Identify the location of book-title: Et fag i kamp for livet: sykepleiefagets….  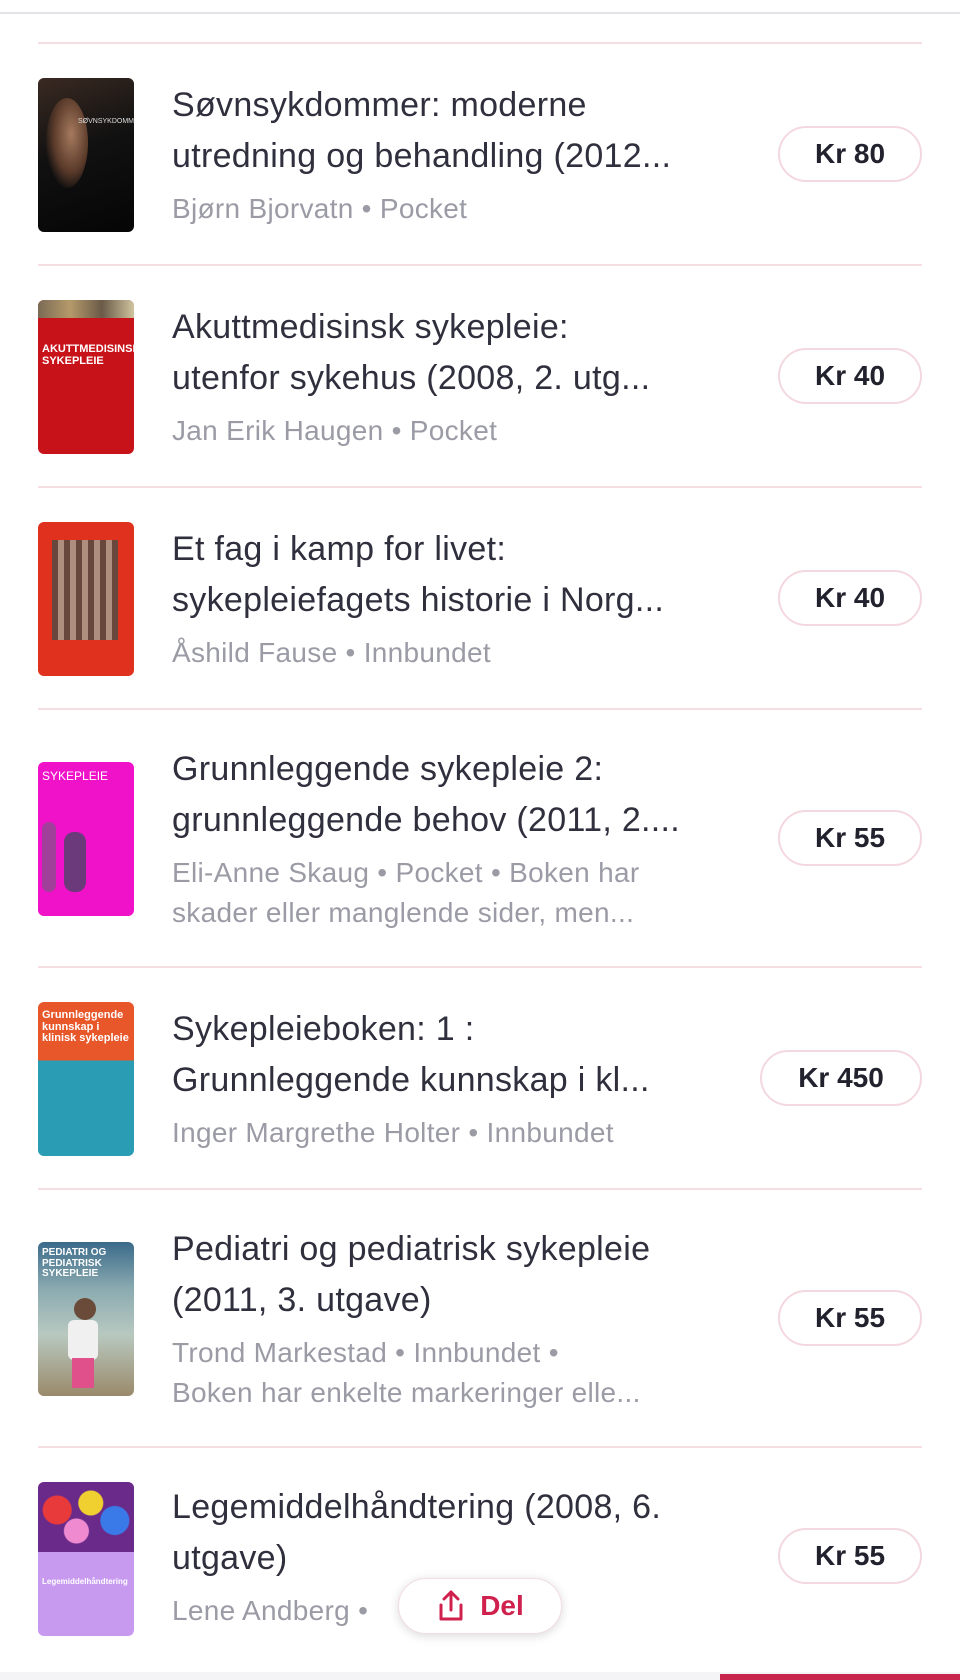
(452, 575).